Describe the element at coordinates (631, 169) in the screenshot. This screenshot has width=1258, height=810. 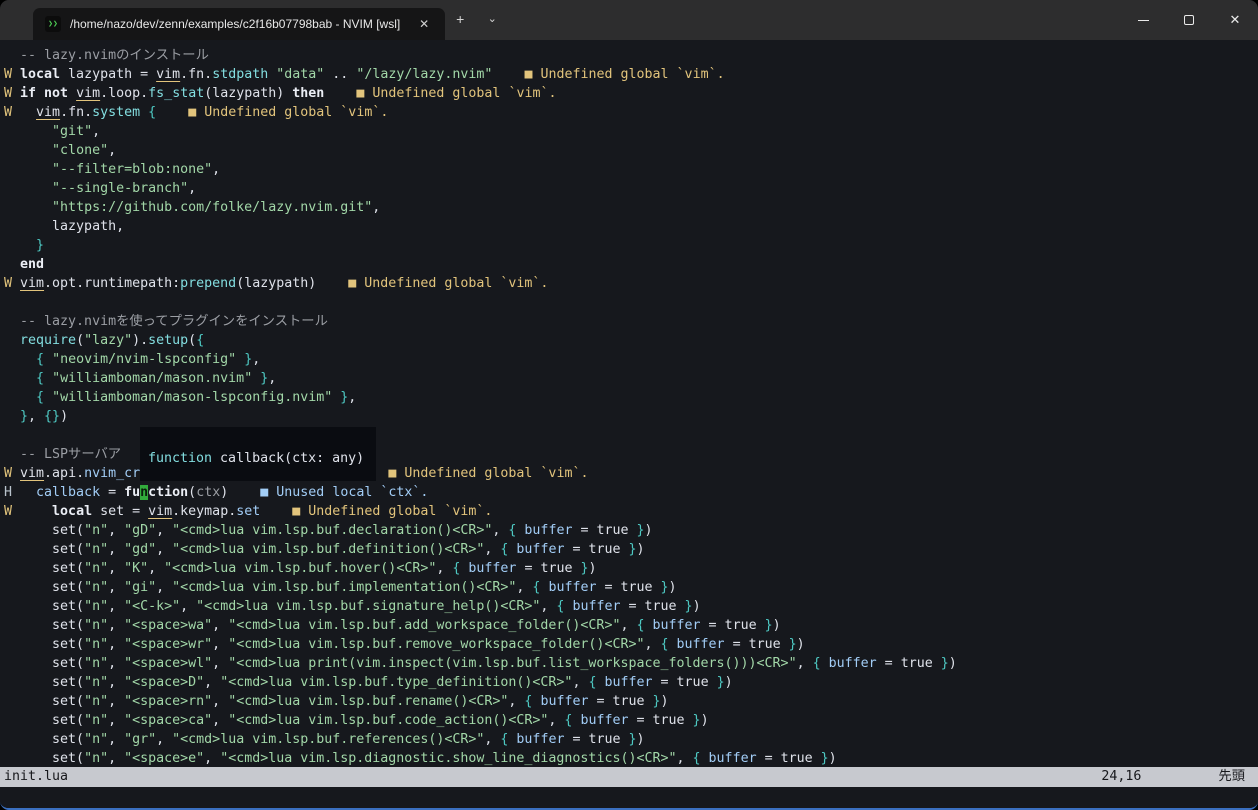
I see `code-line: "--filter=blob:none",` at that location.